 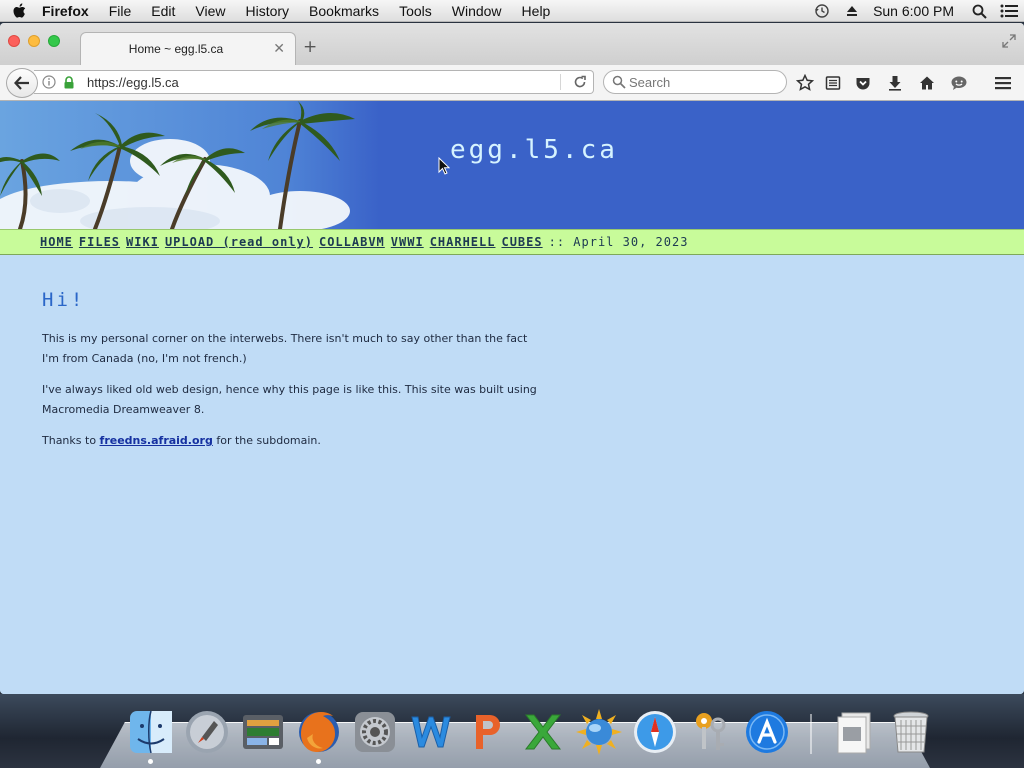 What do you see at coordinates (319, 735) in the screenshot?
I see `firefox-icon` at bounding box center [319, 735].